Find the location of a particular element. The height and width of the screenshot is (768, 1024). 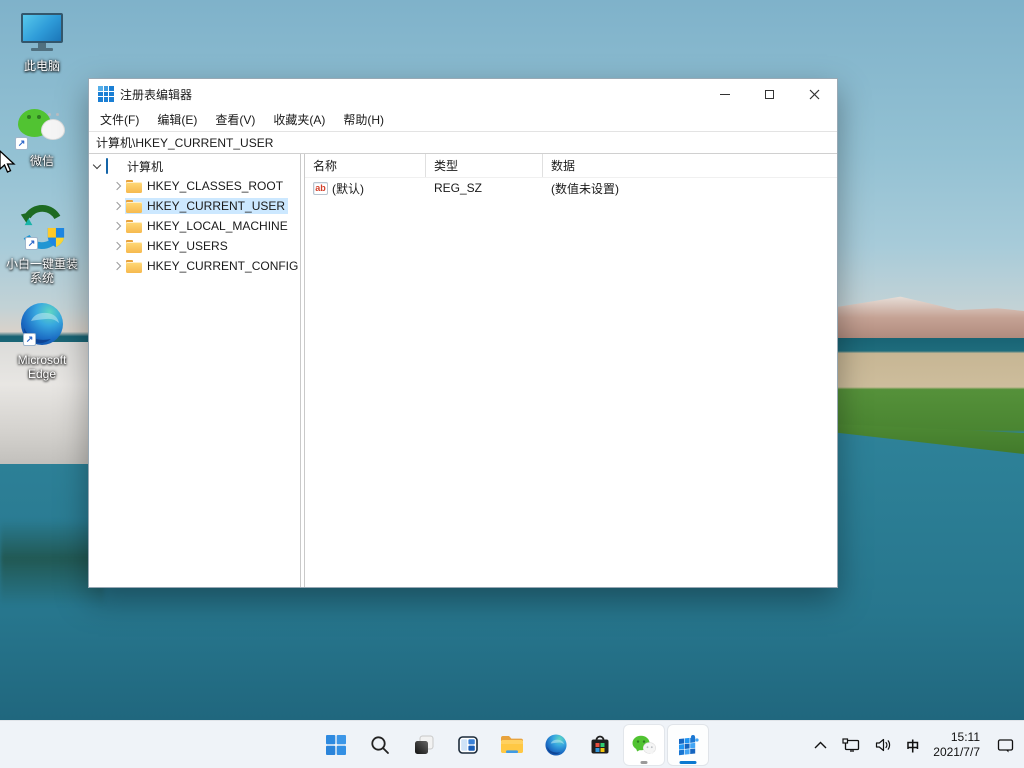

tree-item-hkey-current-config: HKEY_CURRENT_CONFIG is located at coordinates (194, 266).